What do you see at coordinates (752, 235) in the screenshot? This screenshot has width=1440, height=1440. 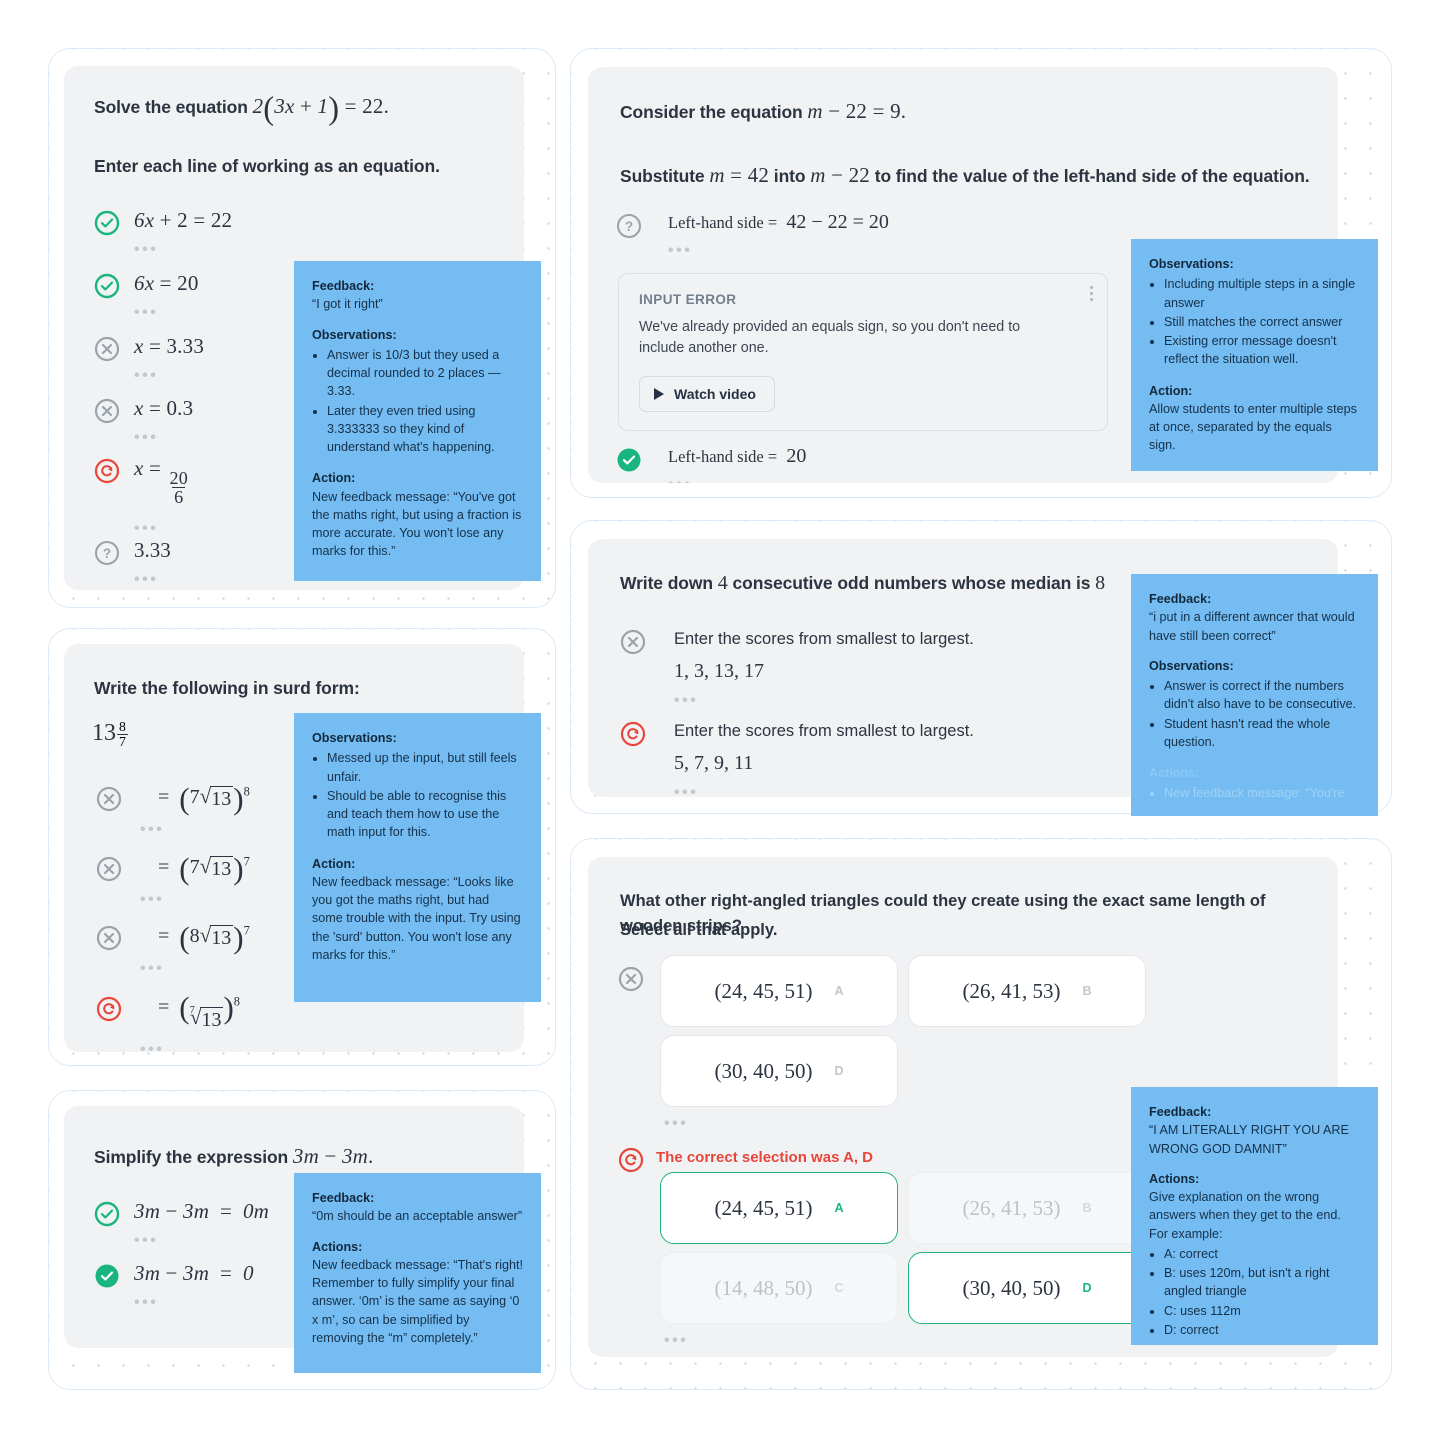 I see `answer-row: ? Left-hand side = 42 − 22 = 20 •••` at bounding box center [752, 235].